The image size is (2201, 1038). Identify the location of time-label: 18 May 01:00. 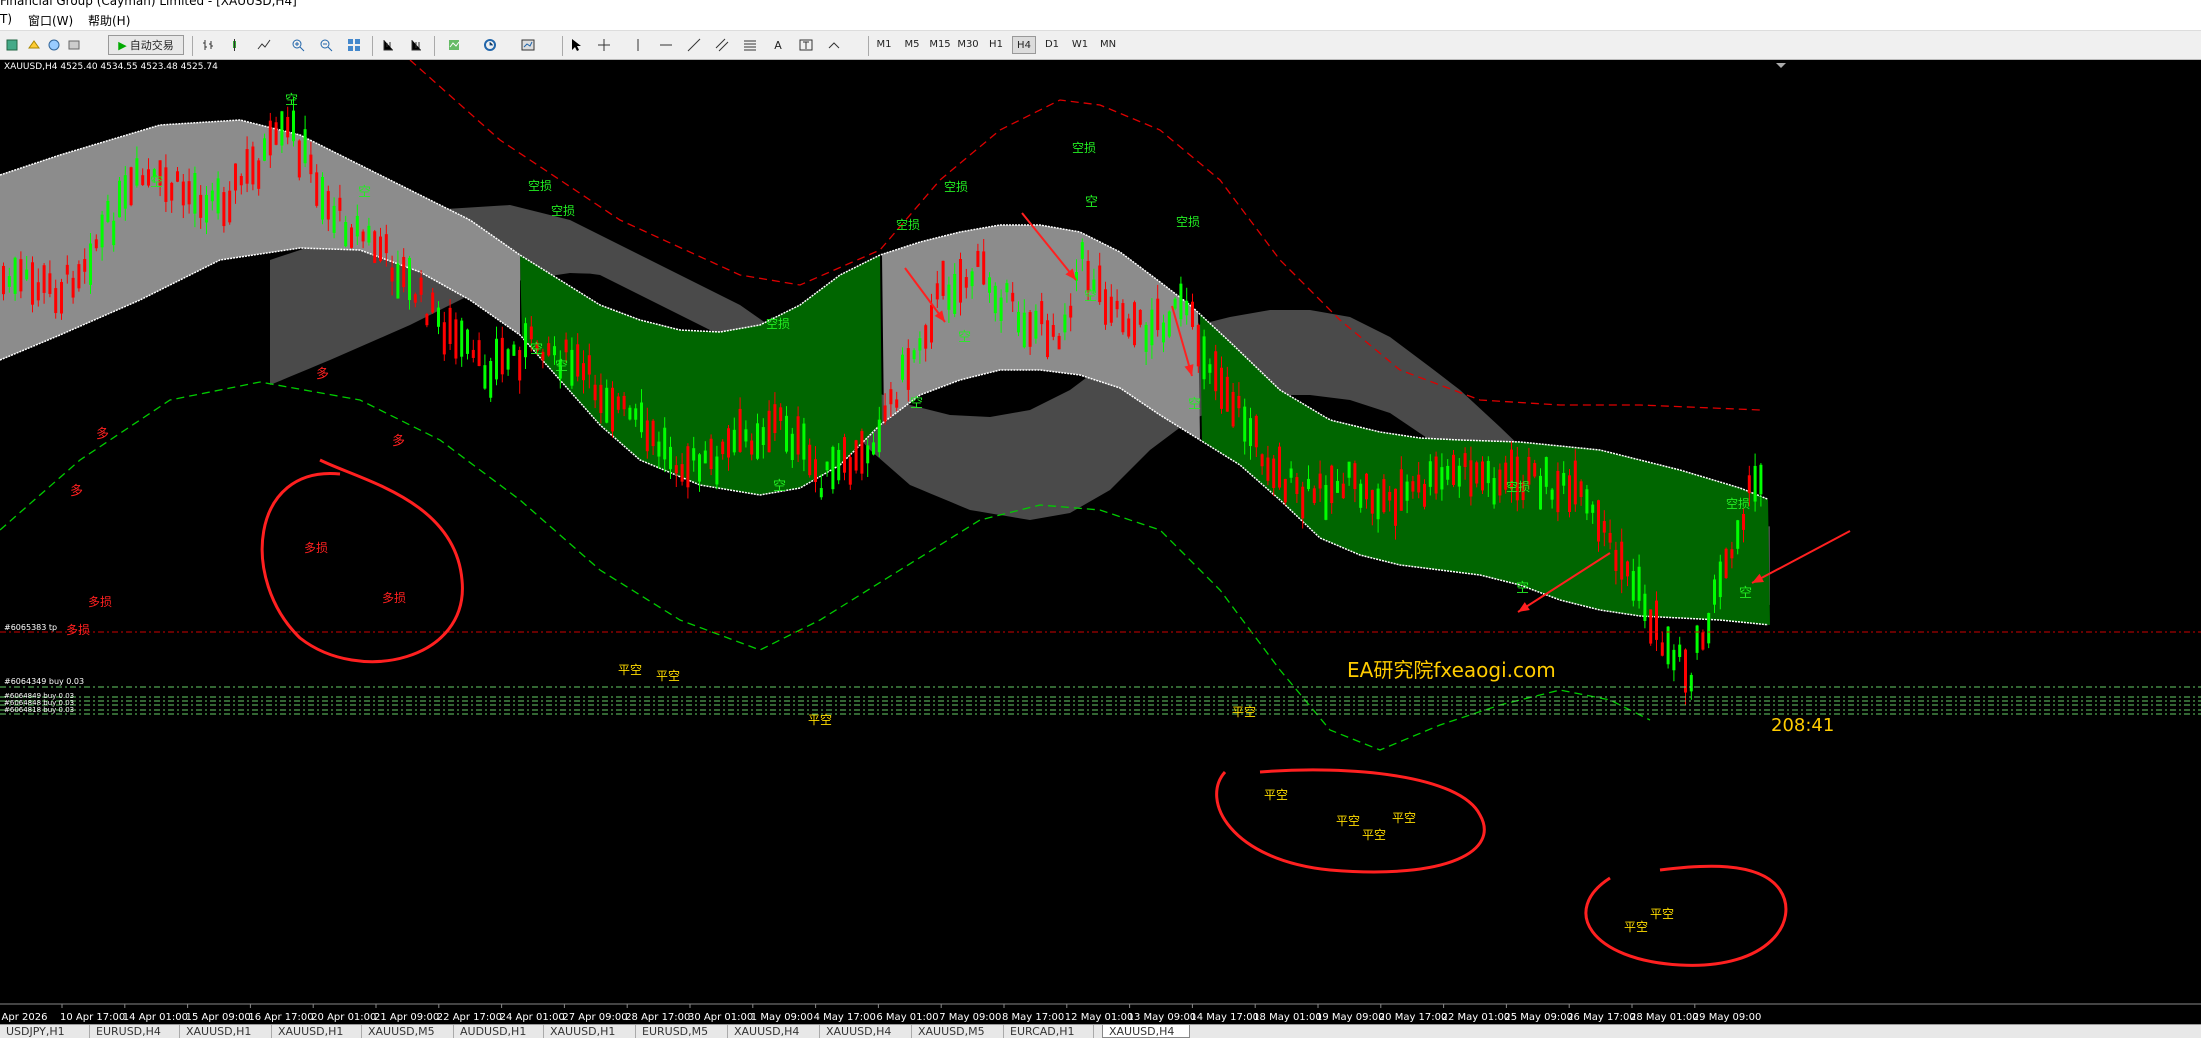
(1287, 1017).